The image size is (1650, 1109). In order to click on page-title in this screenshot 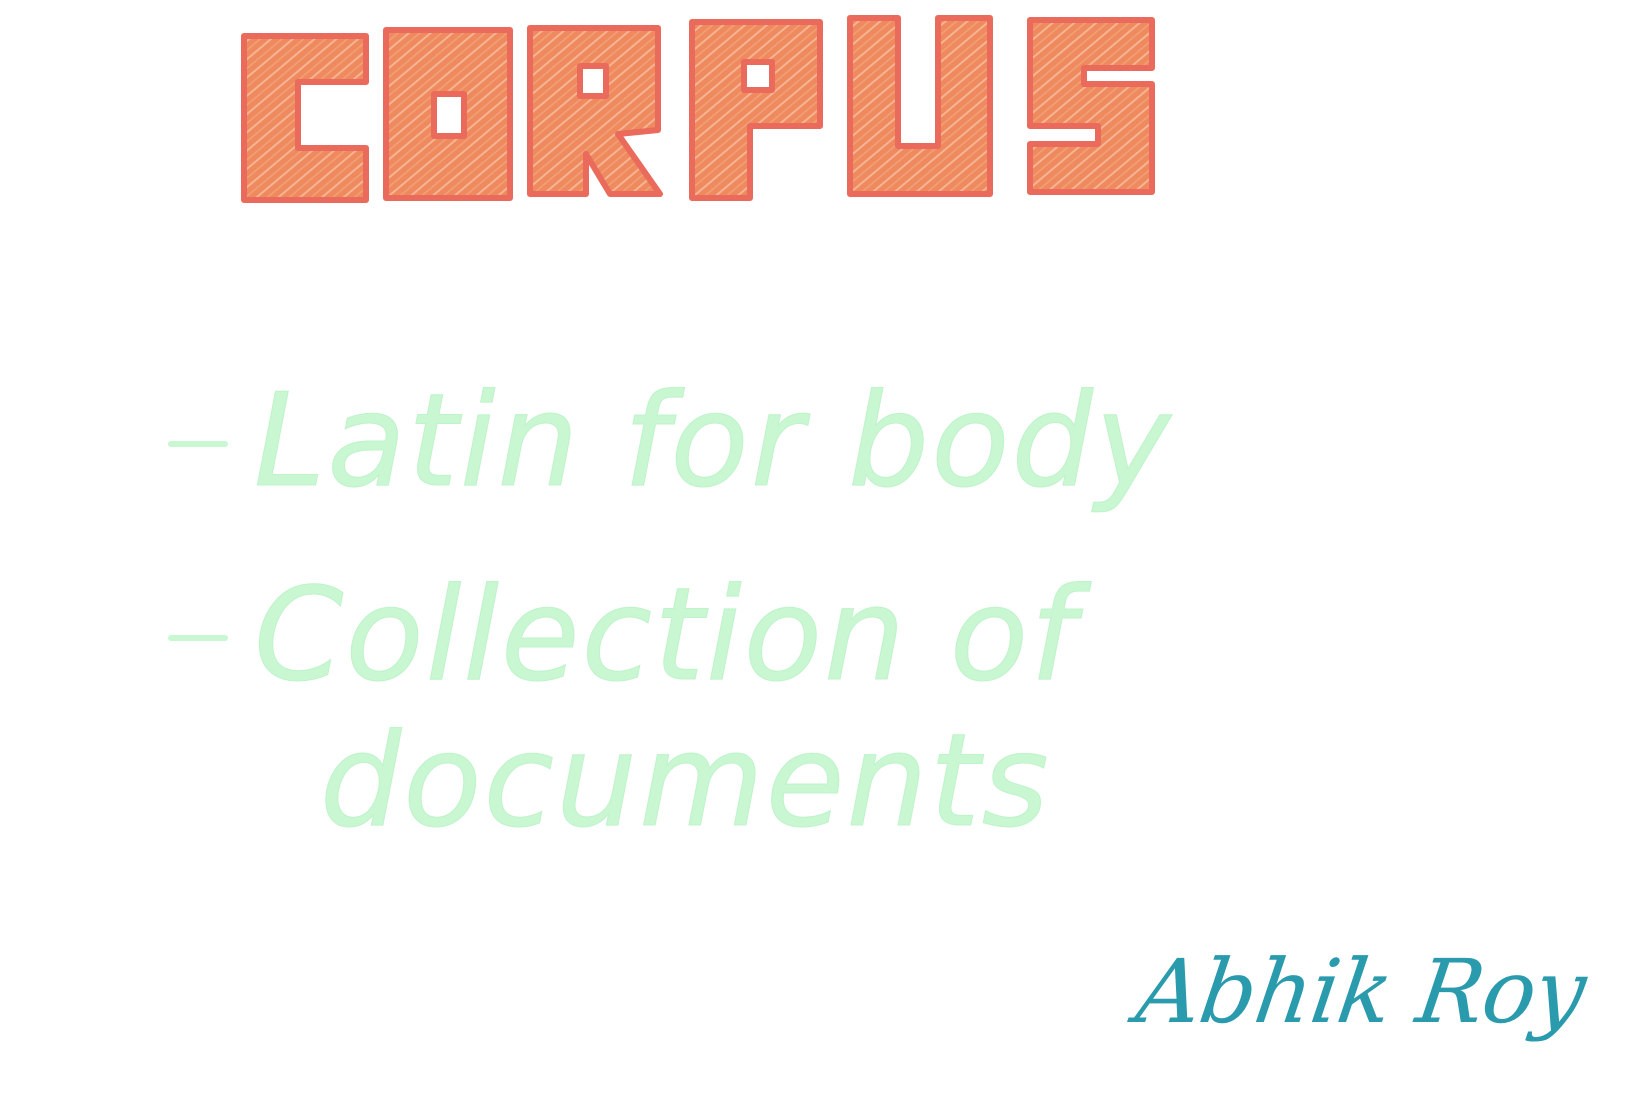, I will do `click(734, 113)`.